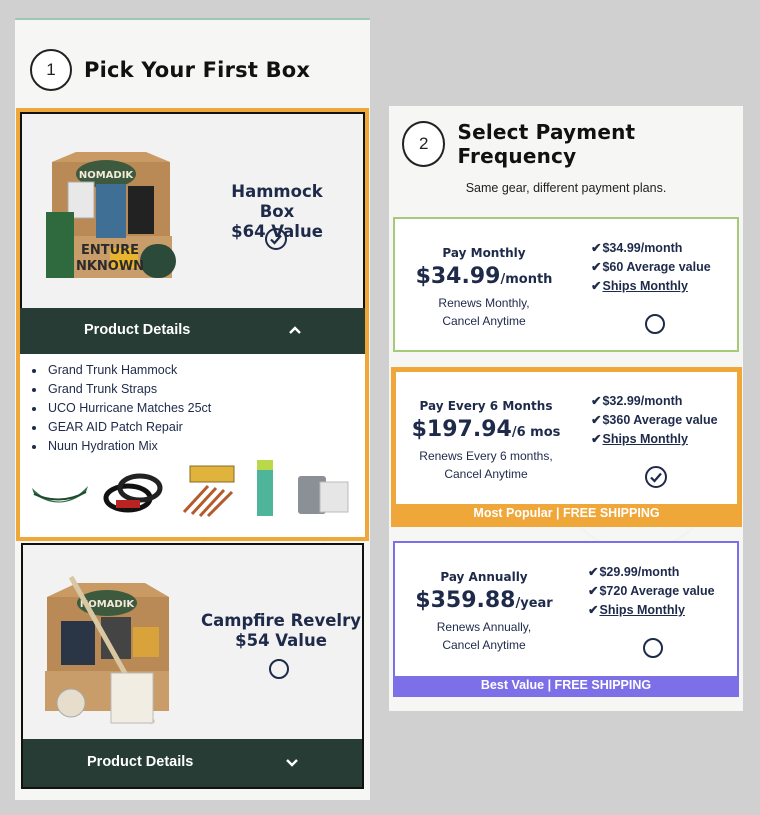 This screenshot has height=815, width=760. I want to click on step-title: Select Payment Frequency, so click(546, 144).